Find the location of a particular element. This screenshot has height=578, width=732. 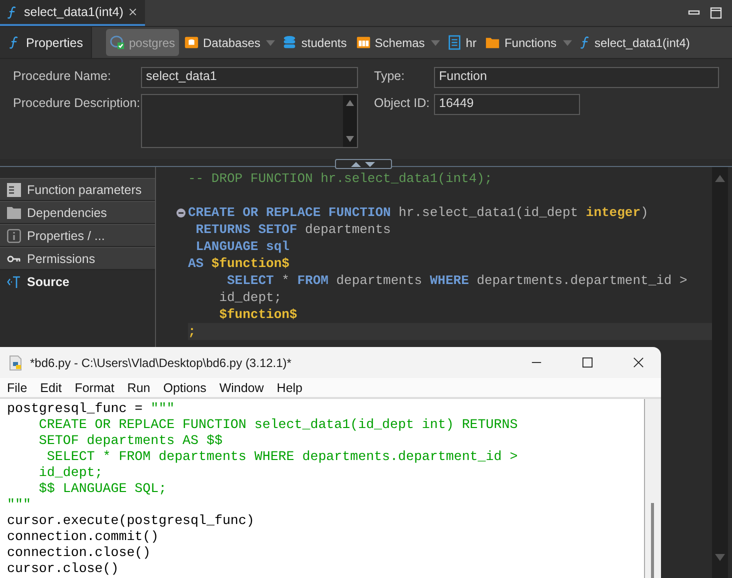

code-line: connection.close() is located at coordinates (79, 553).